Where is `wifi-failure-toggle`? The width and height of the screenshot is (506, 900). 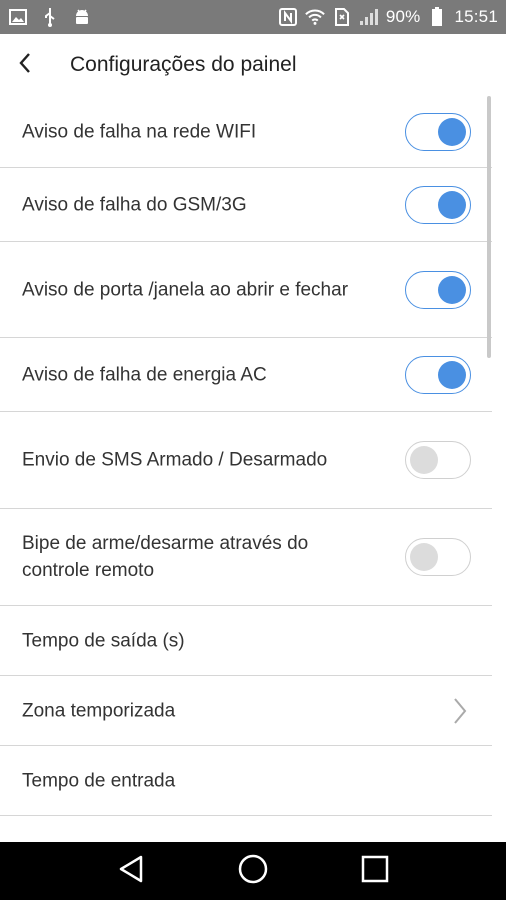 wifi-failure-toggle is located at coordinates (438, 131).